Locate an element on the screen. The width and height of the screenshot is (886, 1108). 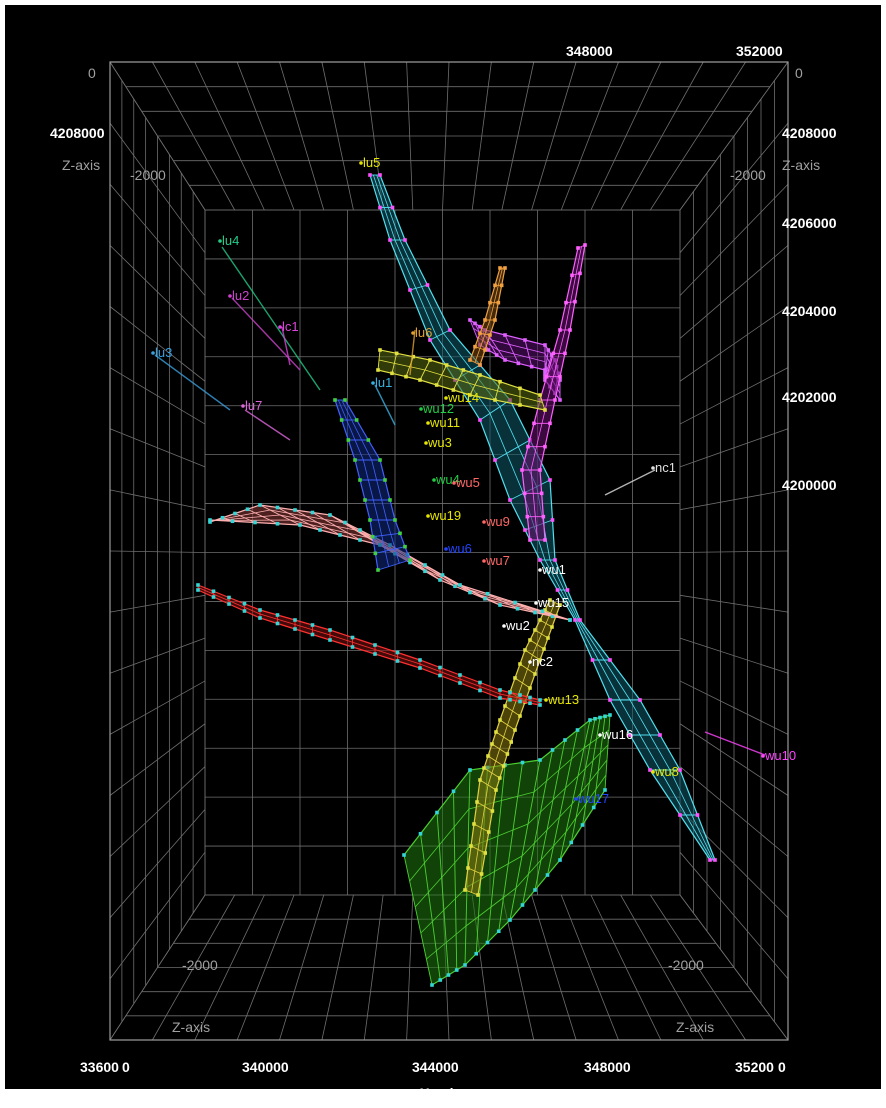
z-axis-title-top-right: Z-axis is located at coordinates (801, 165).